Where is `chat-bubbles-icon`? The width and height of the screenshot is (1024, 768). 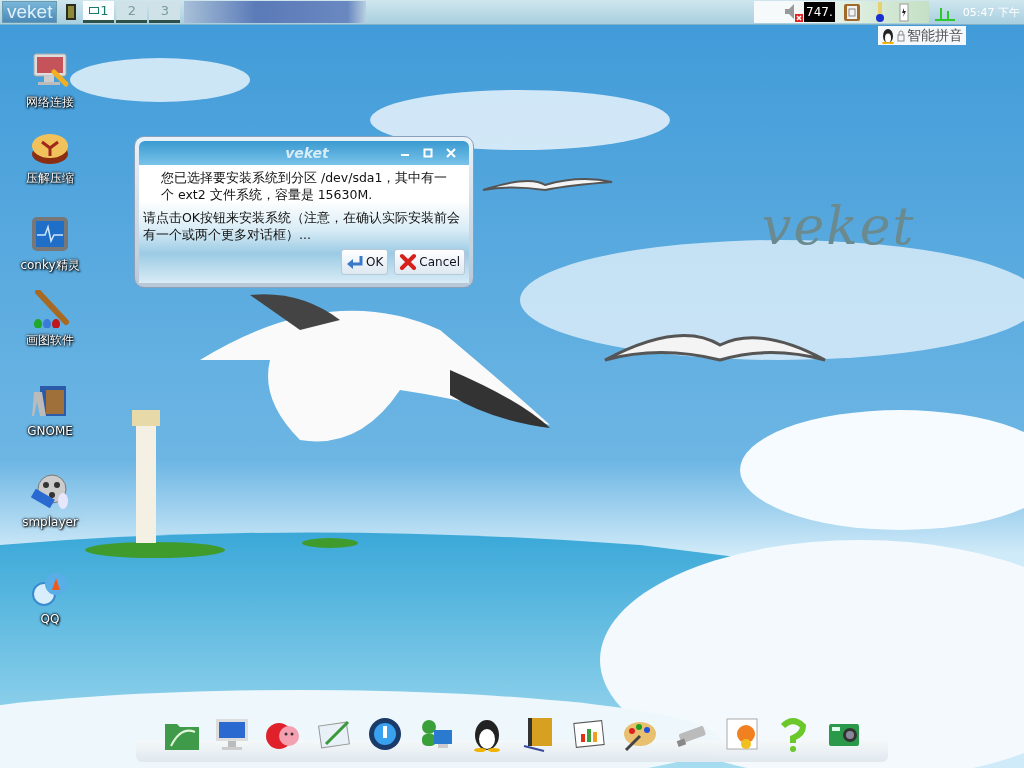
chat-bubbles-icon is located at coordinates (50, 589).